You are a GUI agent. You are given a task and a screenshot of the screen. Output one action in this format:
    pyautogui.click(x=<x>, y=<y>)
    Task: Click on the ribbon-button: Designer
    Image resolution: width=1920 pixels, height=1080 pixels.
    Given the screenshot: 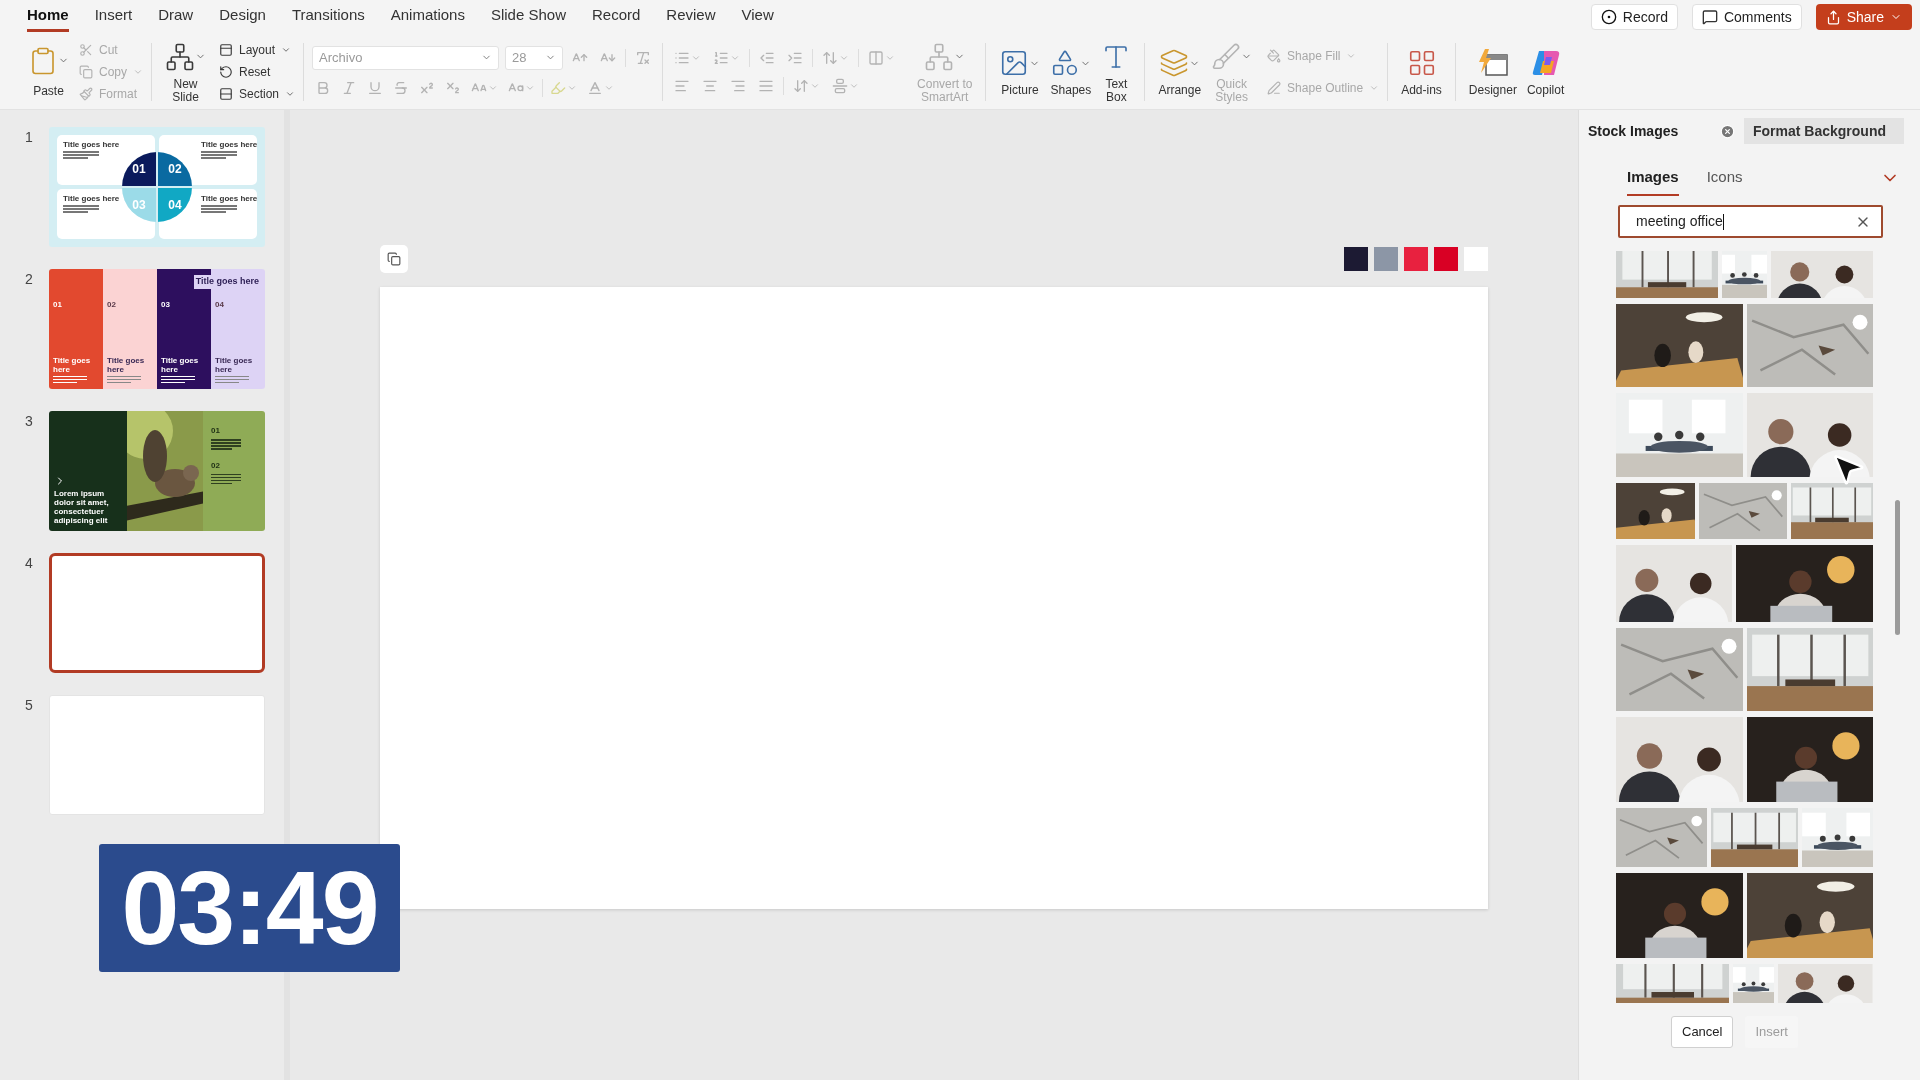 What is the action you would take?
    pyautogui.click(x=1492, y=71)
    